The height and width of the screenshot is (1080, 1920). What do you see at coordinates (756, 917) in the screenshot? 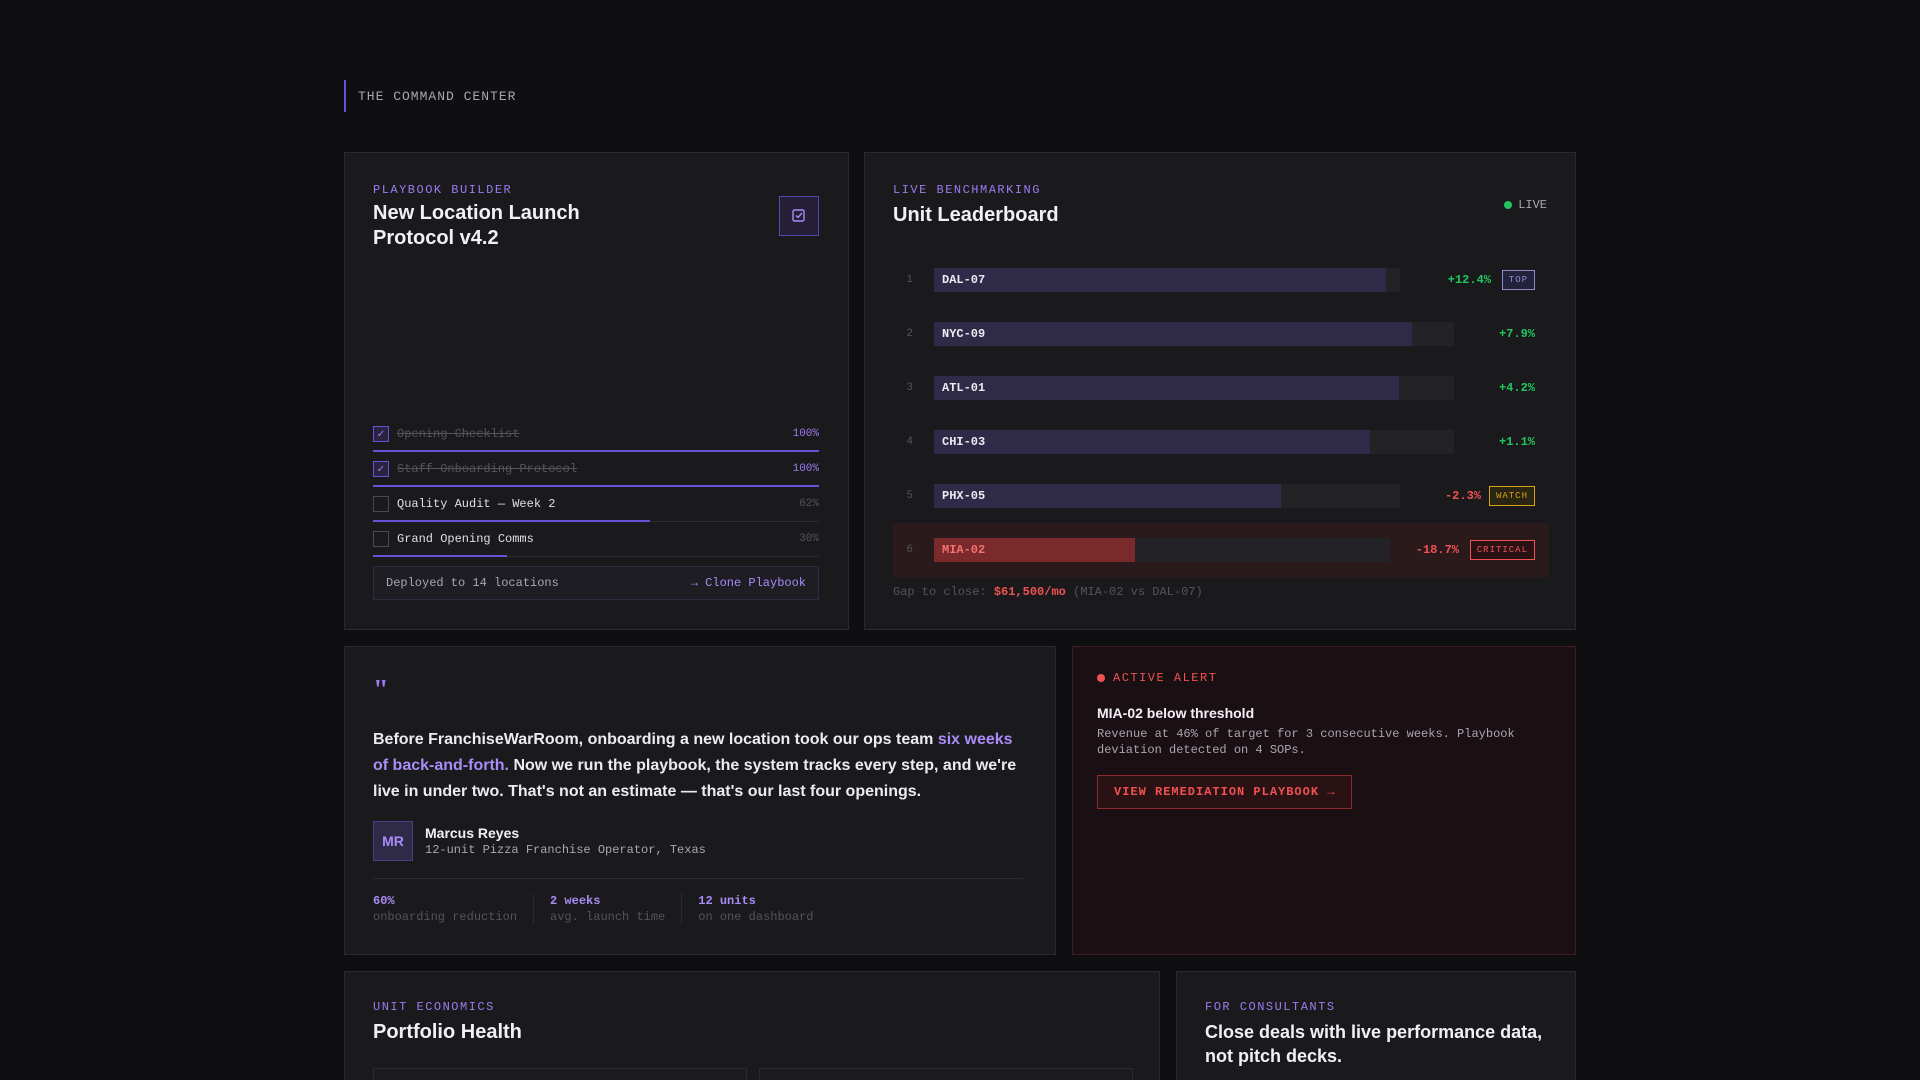
I see `stat-label: on one dashboard` at bounding box center [756, 917].